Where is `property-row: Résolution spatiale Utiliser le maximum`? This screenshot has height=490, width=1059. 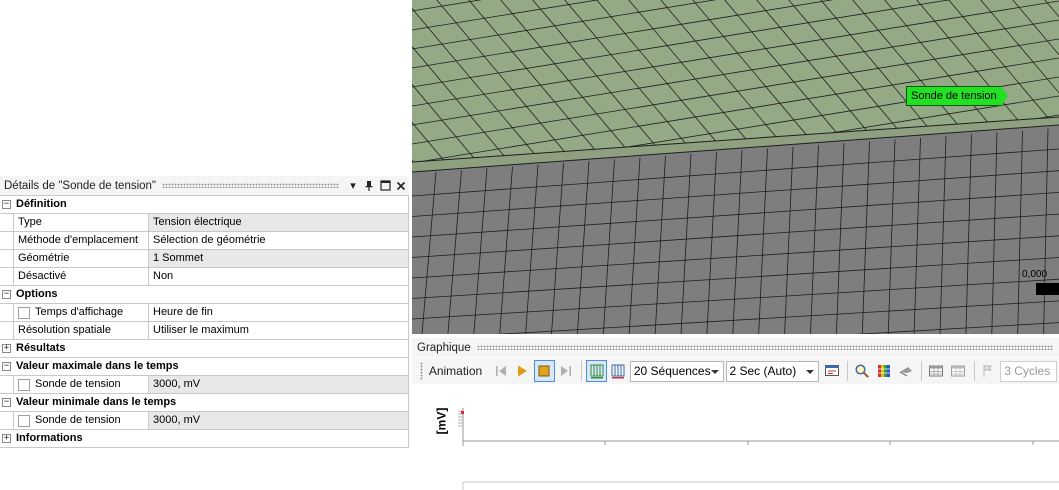
property-row: Résolution spatiale Utiliser le maximum is located at coordinates (204, 331).